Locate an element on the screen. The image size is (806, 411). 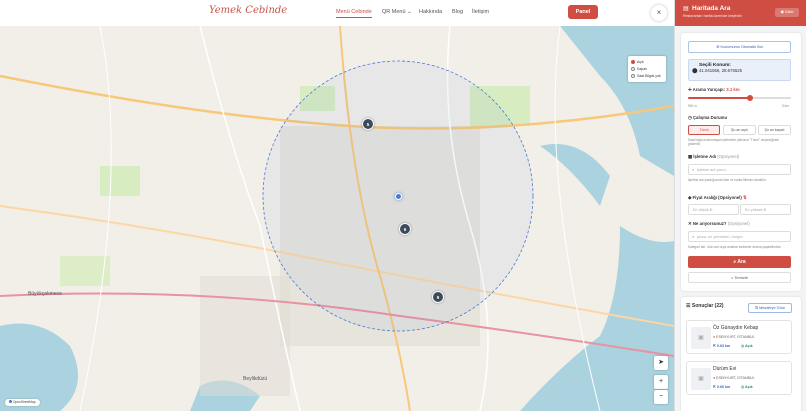
map-icon: ▤ is located at coordinates (686, 9).